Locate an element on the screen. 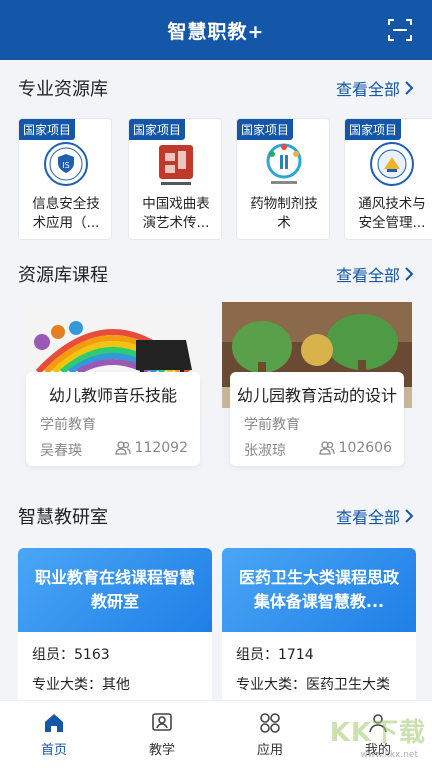 This screenshot has width=432, height=768. nav-label: 首页 is located at coordinates (53, 750).